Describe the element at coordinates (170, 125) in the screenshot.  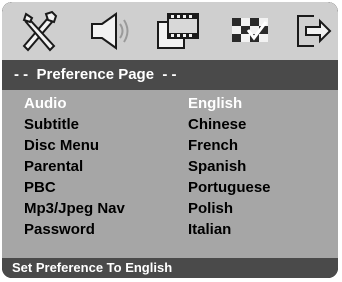
I see `menu-item-subtitle: Subtitle Chinese` at that location.